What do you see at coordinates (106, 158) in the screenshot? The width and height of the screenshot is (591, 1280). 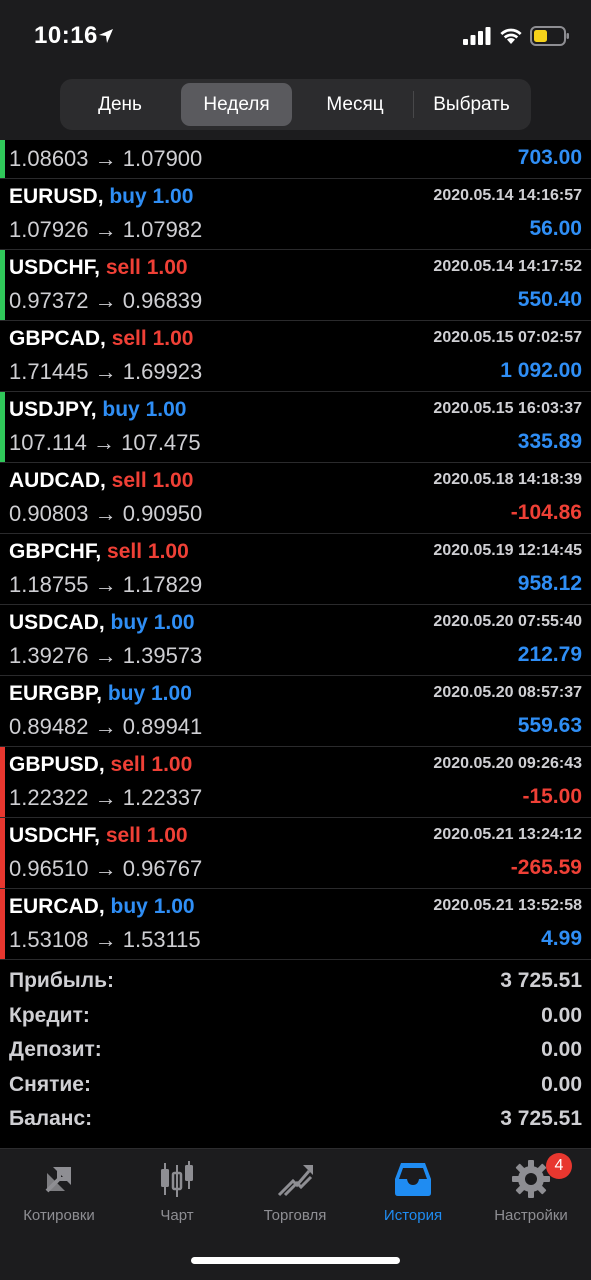 I see `deal-prices: 1.08603 → 1.07900` at bounding box center [106, 158].